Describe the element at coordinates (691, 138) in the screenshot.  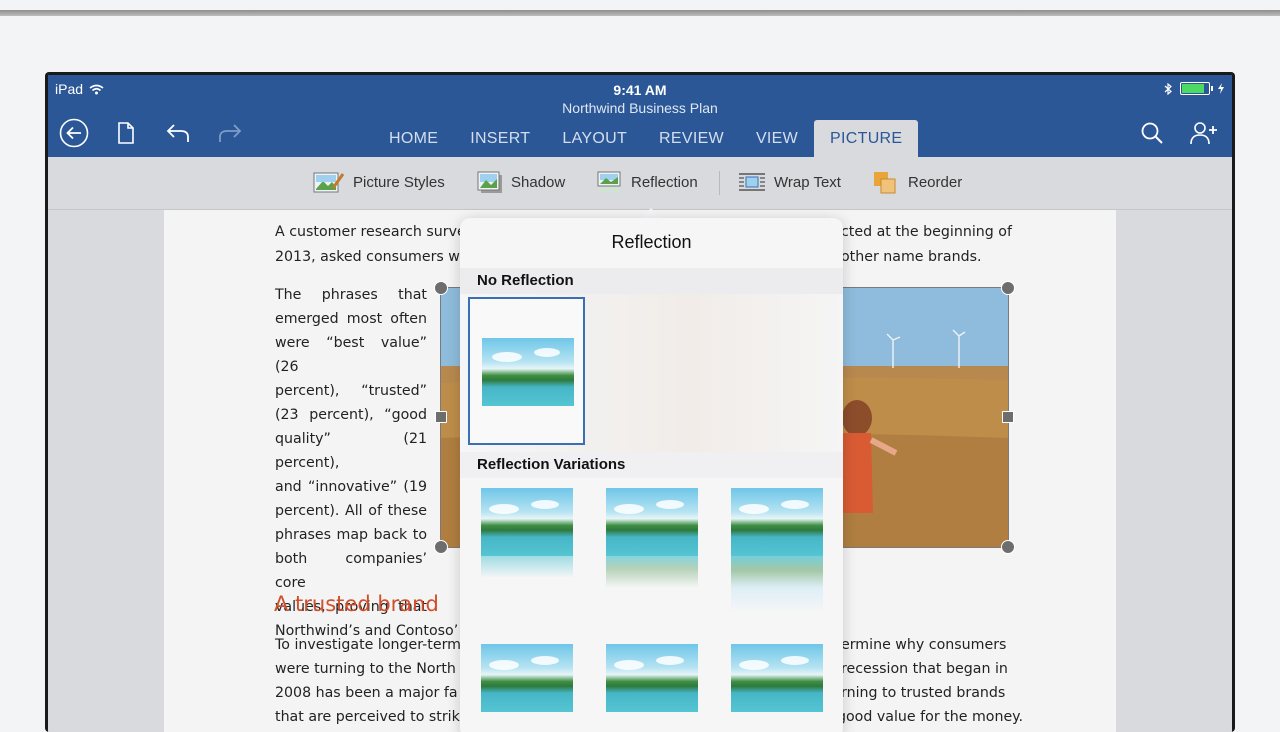
I see `tab-review: REVIEW` at that location.